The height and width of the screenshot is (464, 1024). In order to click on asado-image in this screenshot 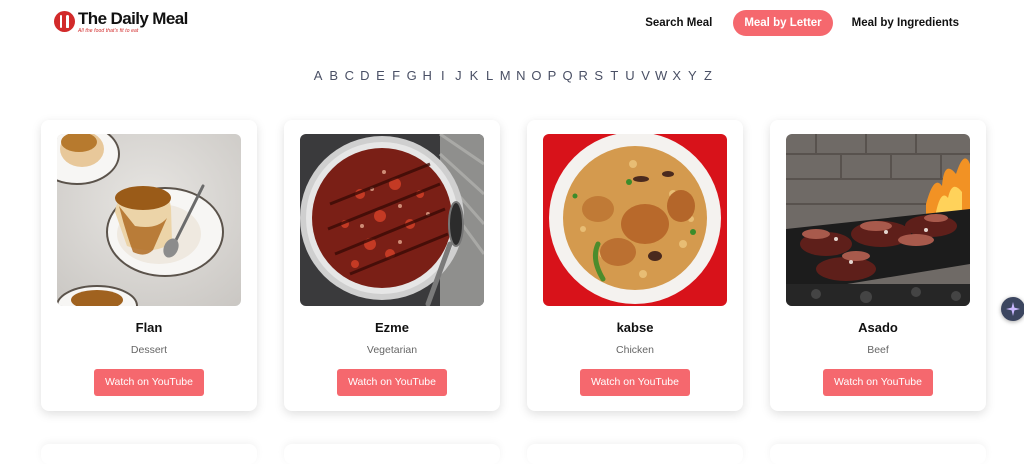, I will do `click(878, 220)`.